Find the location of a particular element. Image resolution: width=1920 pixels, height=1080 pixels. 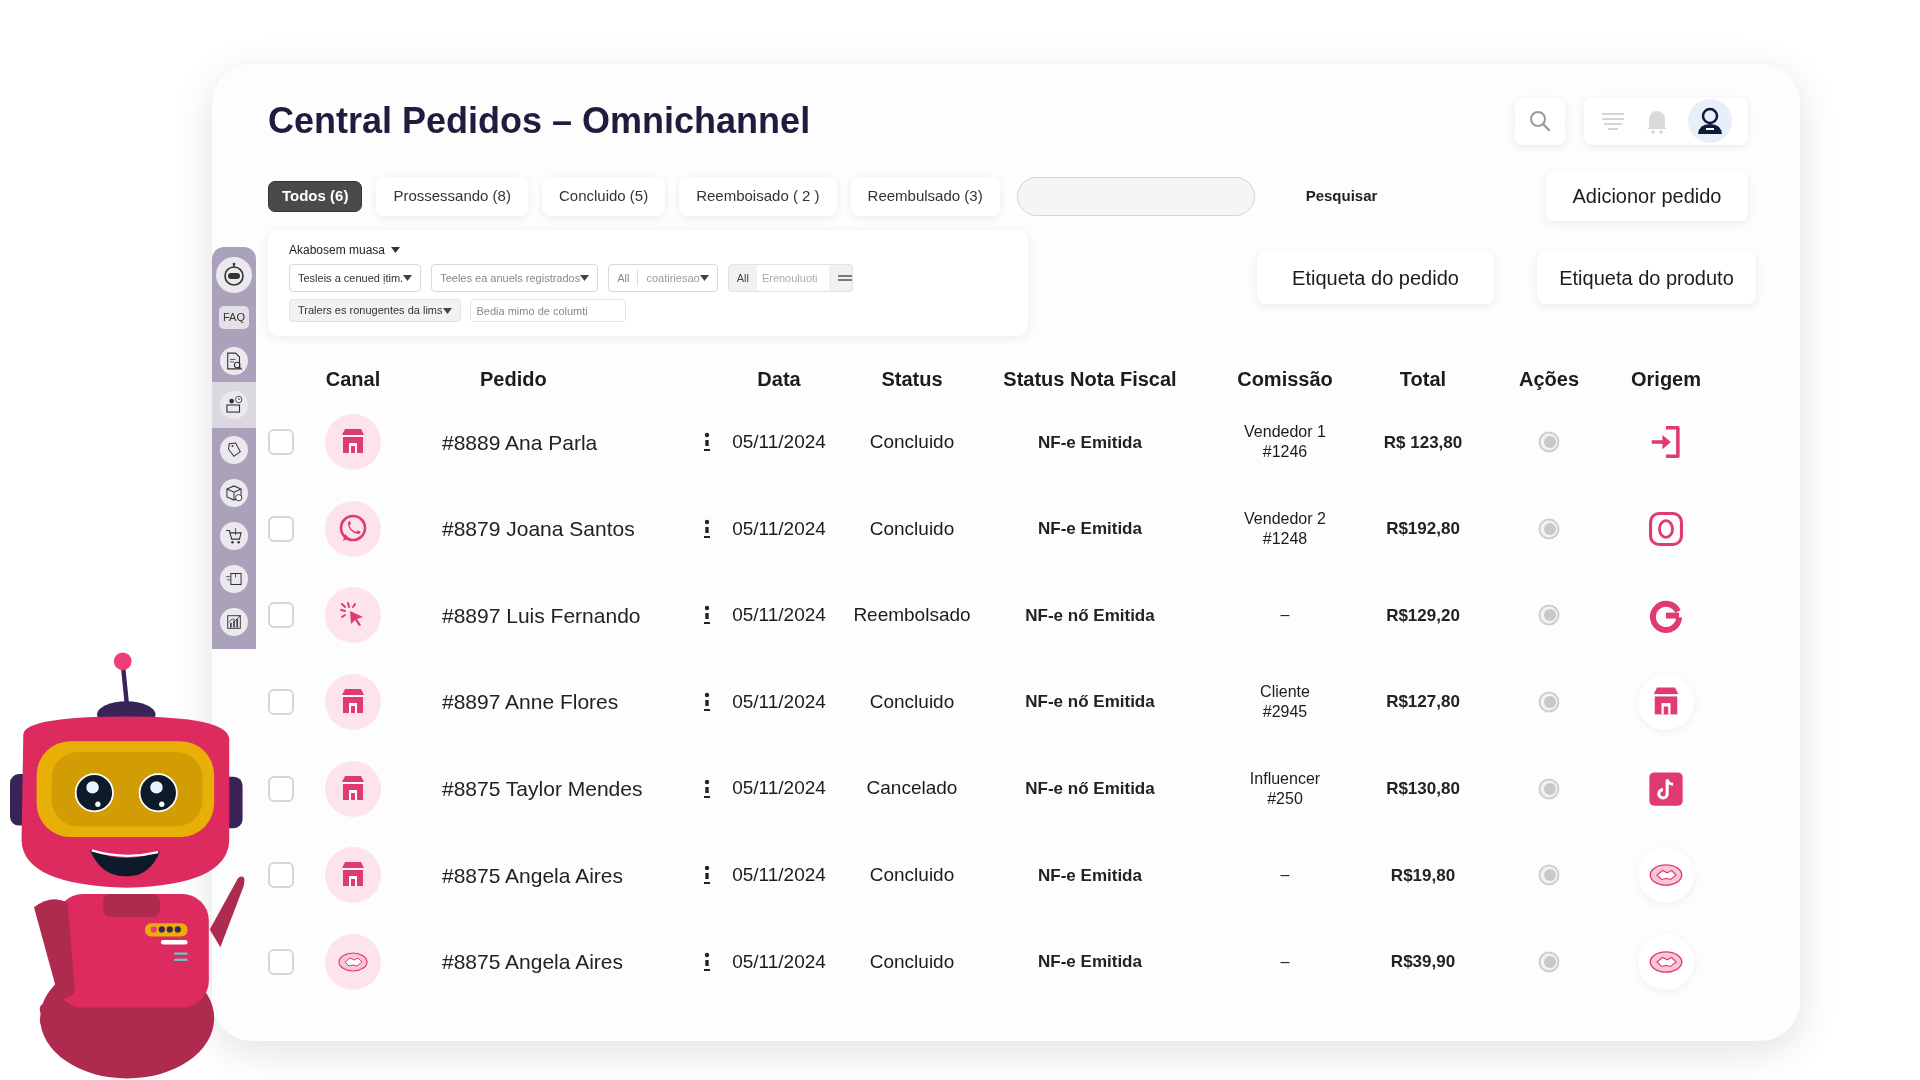

order-name: #8897 Luis Fernando is located at coordinates (541, 615).